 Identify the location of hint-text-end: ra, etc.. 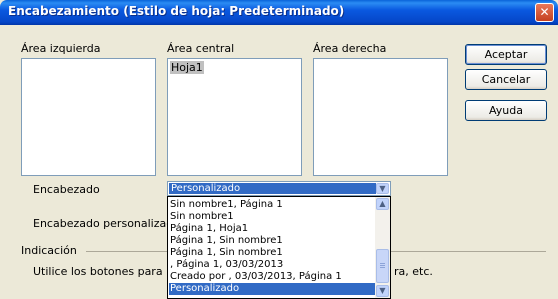
(413, 271).